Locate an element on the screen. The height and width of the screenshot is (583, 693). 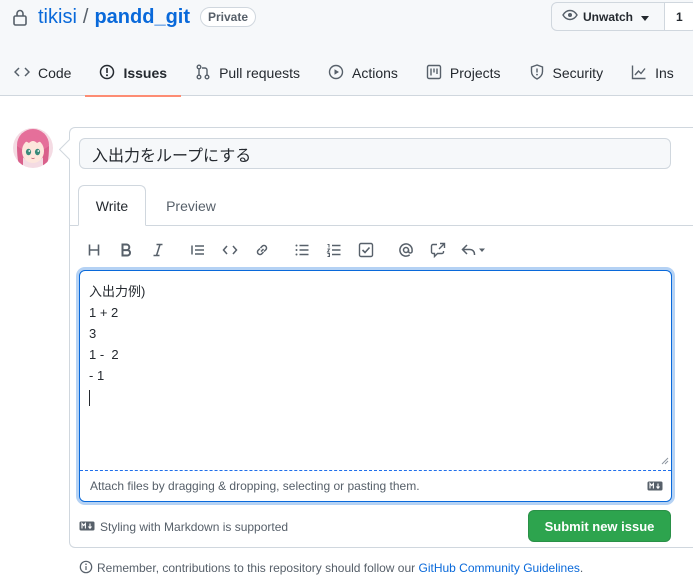
body-line: 1 + 2 is located at coordinates (104, 312).